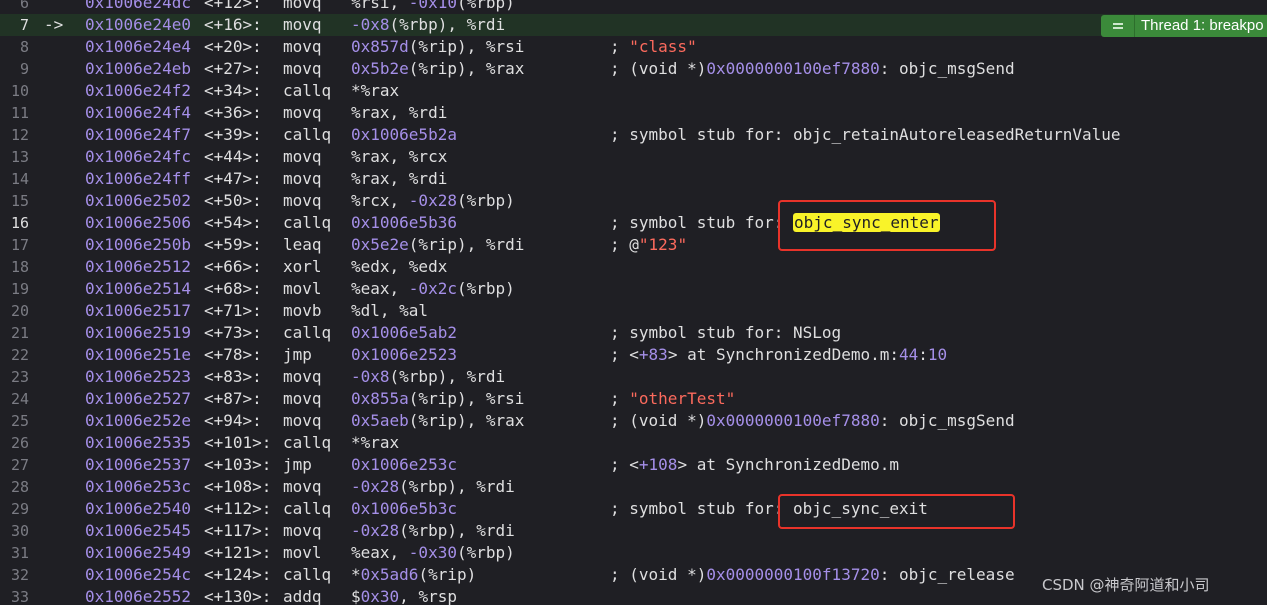 This screenshot has width=1267, height=605. Describe the element at coordinates (399, 179) in the screenshot. I see `instruction-operands: %rax, %rdi` at that location.